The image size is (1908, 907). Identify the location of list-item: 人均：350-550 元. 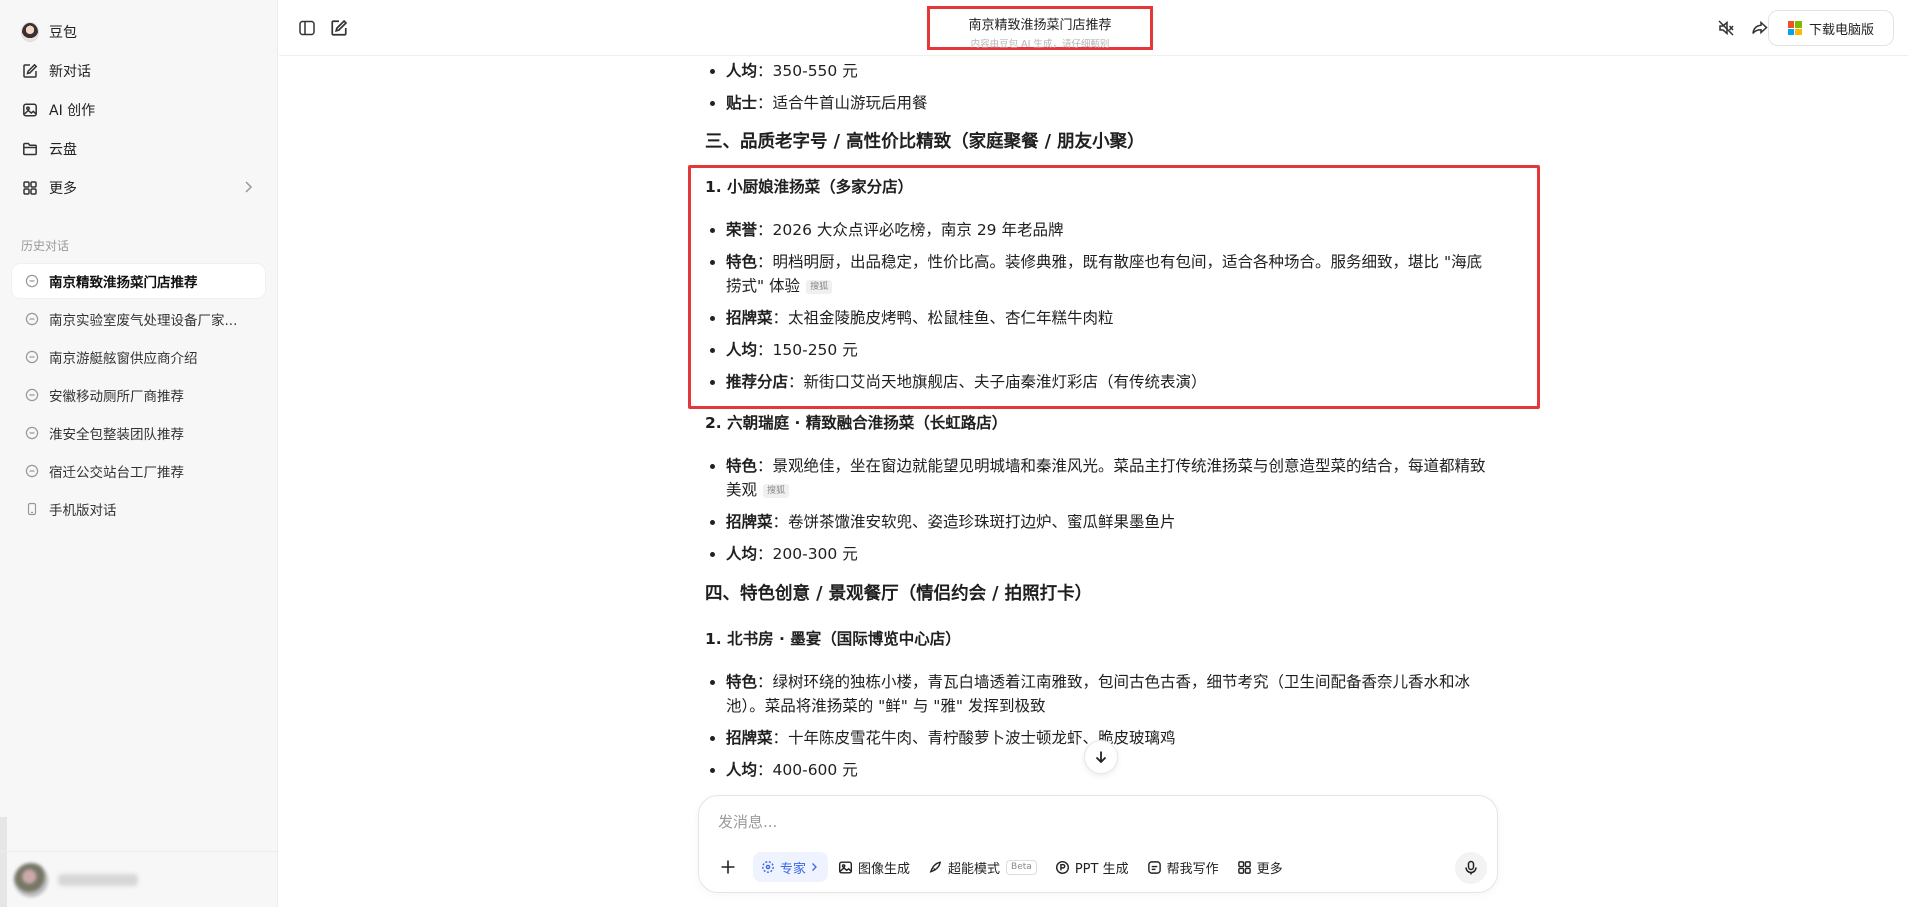
(1100, 71).